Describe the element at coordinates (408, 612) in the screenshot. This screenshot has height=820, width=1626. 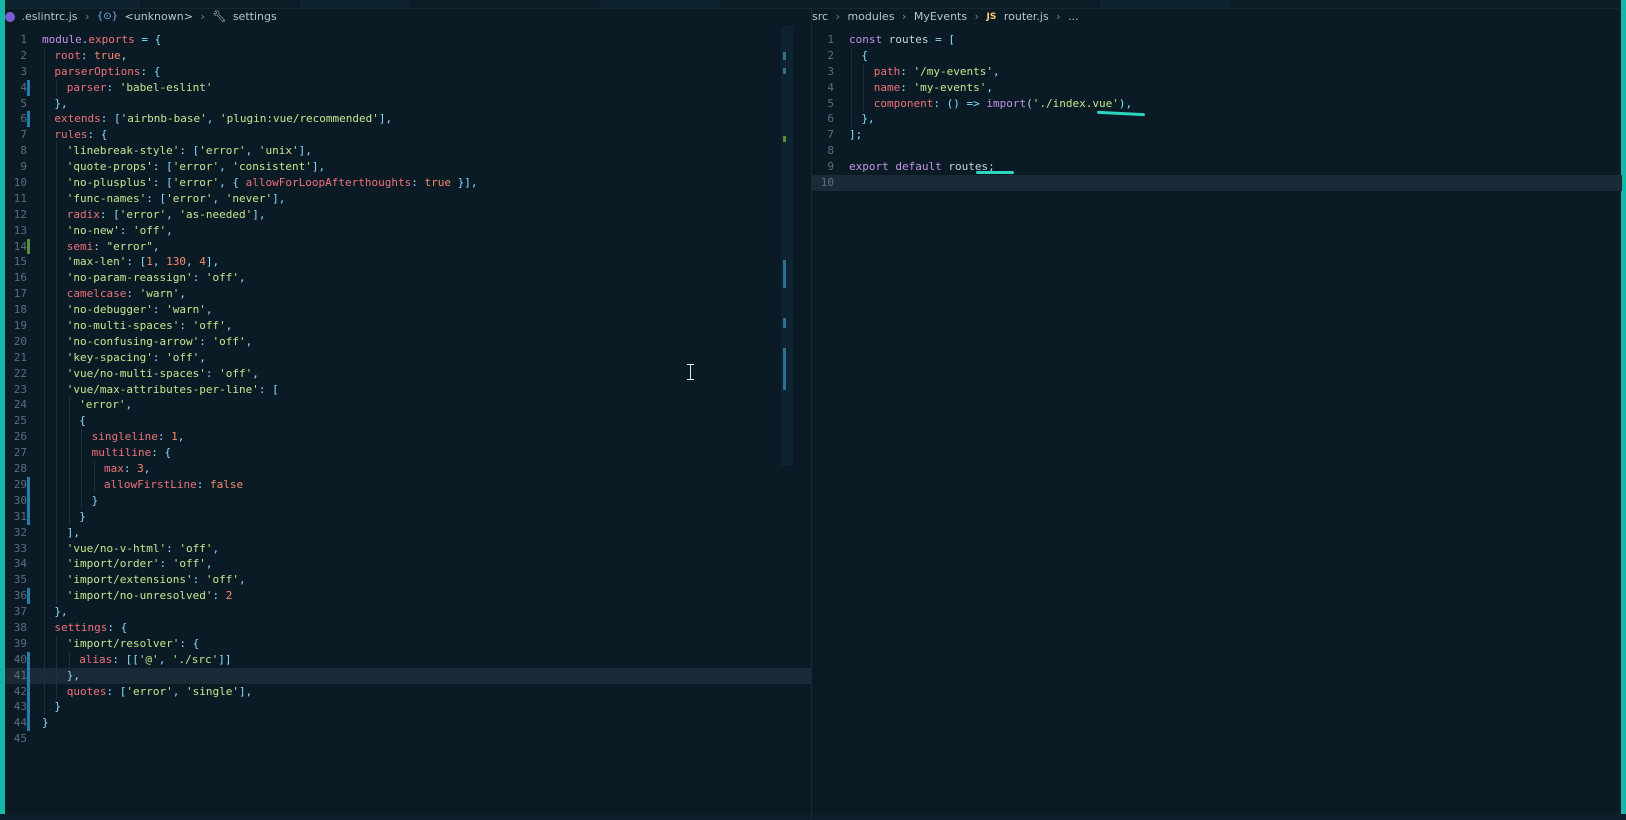
I see `code-line: 37},` at that location.